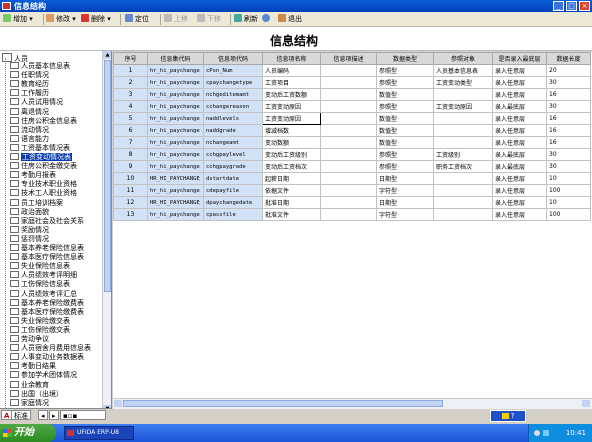 Image resolution: width=592 pixels, height=442 pixels. Describe the element at coordinates (209, 19) in the screenshot. I see `move-down-button: 下移` at that location.